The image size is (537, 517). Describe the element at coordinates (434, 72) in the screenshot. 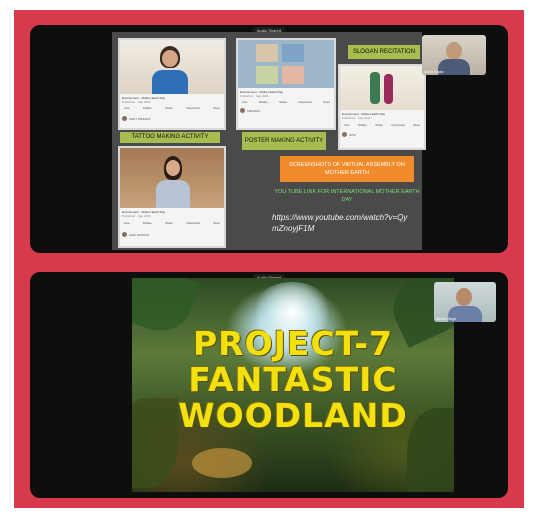

I see `participant-name: Sonia Gupta` at that location.